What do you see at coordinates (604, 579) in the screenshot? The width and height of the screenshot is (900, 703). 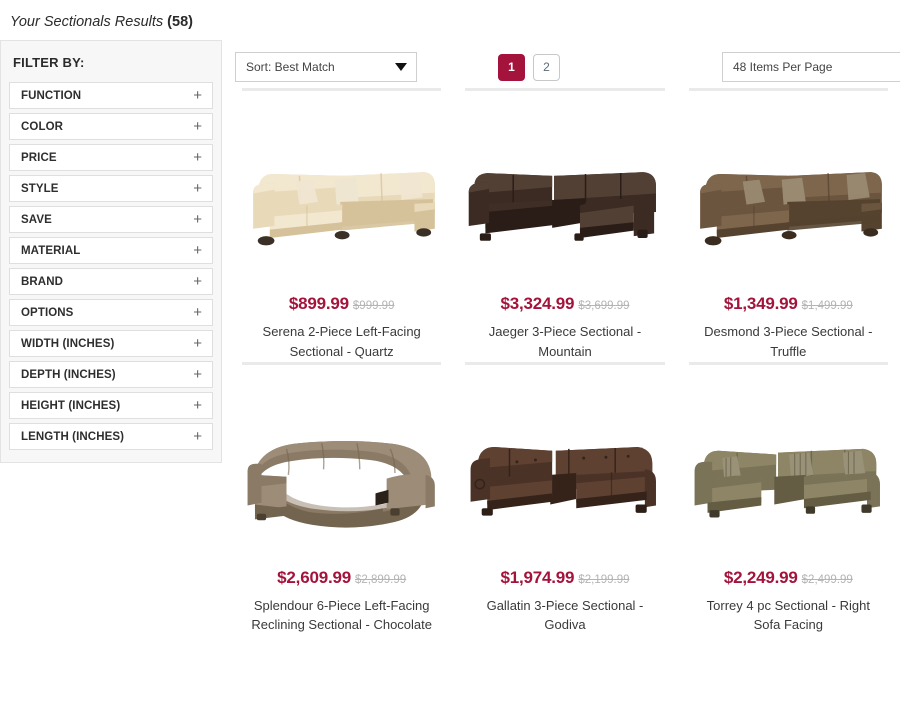 I see `product-old-price: $2,199.99` at bounding box center [604, 579].